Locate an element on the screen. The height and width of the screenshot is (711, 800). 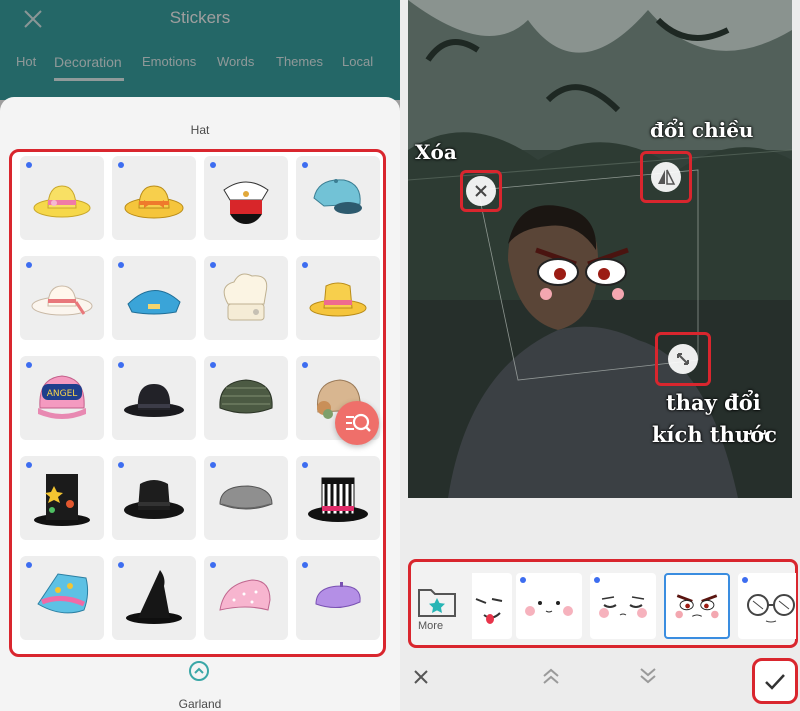
sticker-sleepy-face is located at coordinates (623, 606).